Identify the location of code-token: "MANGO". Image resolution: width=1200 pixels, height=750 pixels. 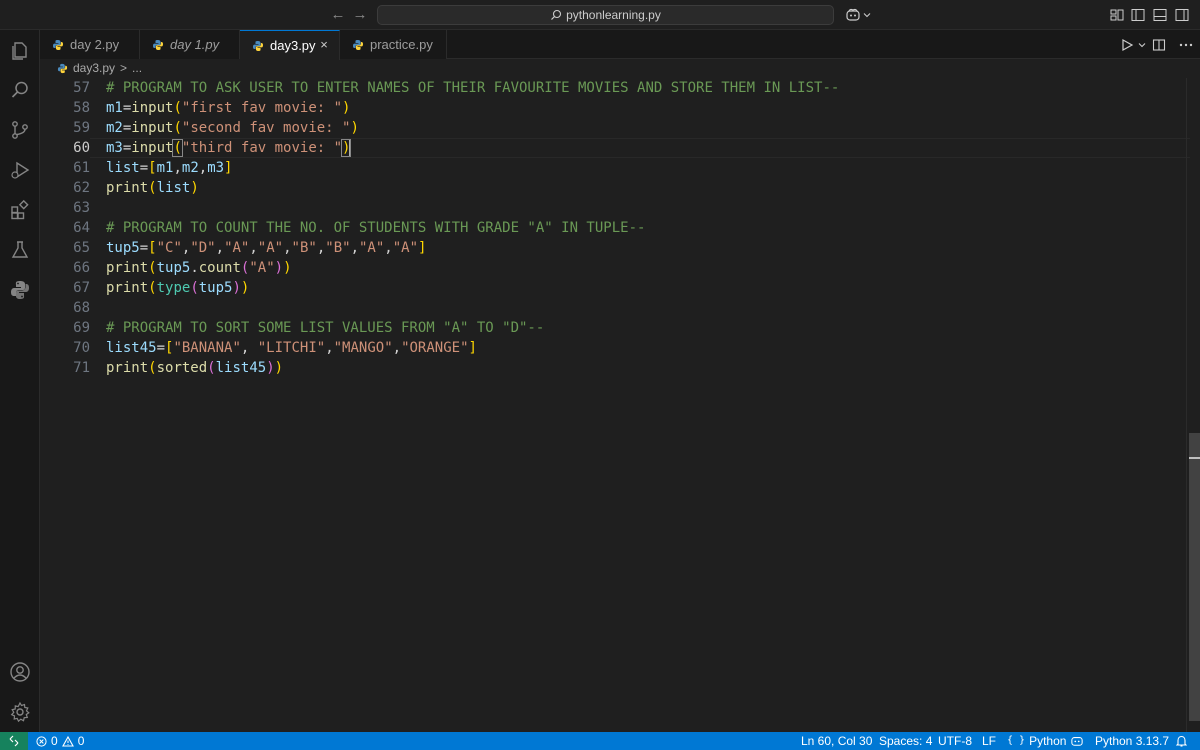
(363, 348).